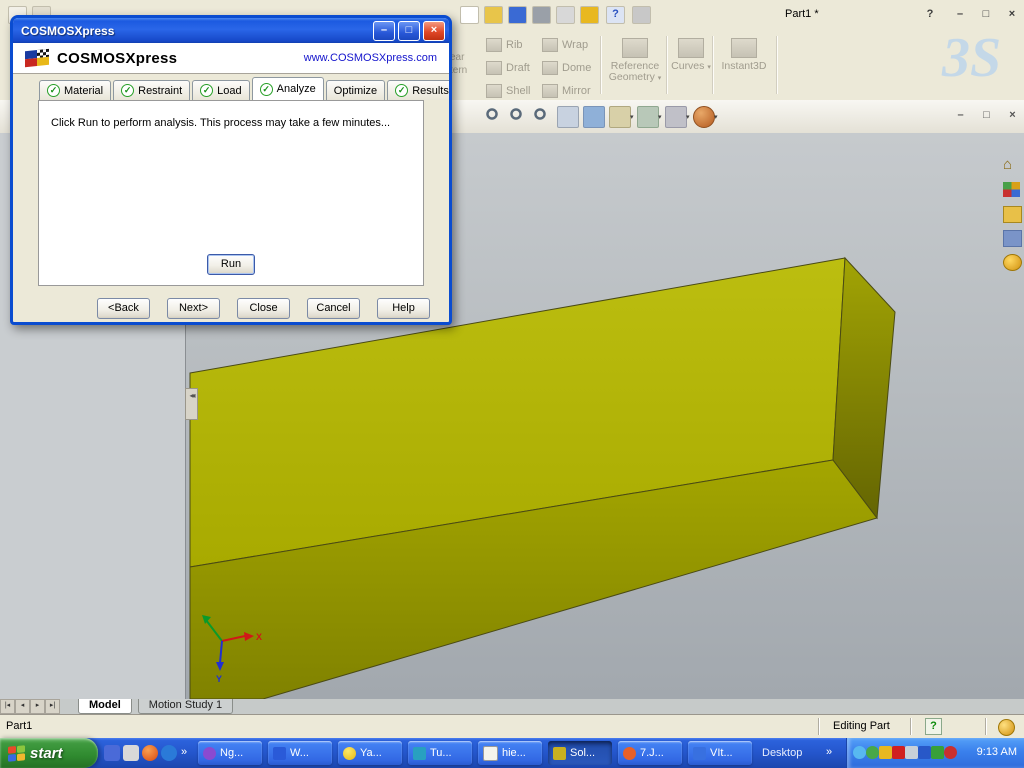 The width and height of the screenshot is (1024, 768). I want to click on help-button: Help, so click(403, 308).